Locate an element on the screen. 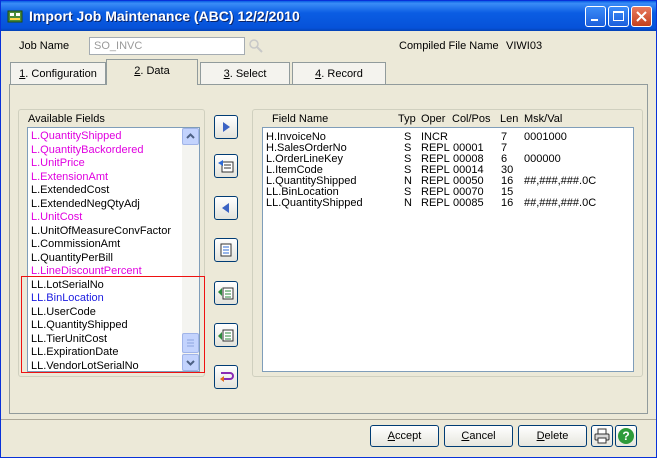  tab-data: 2. Data is located at coordinates (152, 72).